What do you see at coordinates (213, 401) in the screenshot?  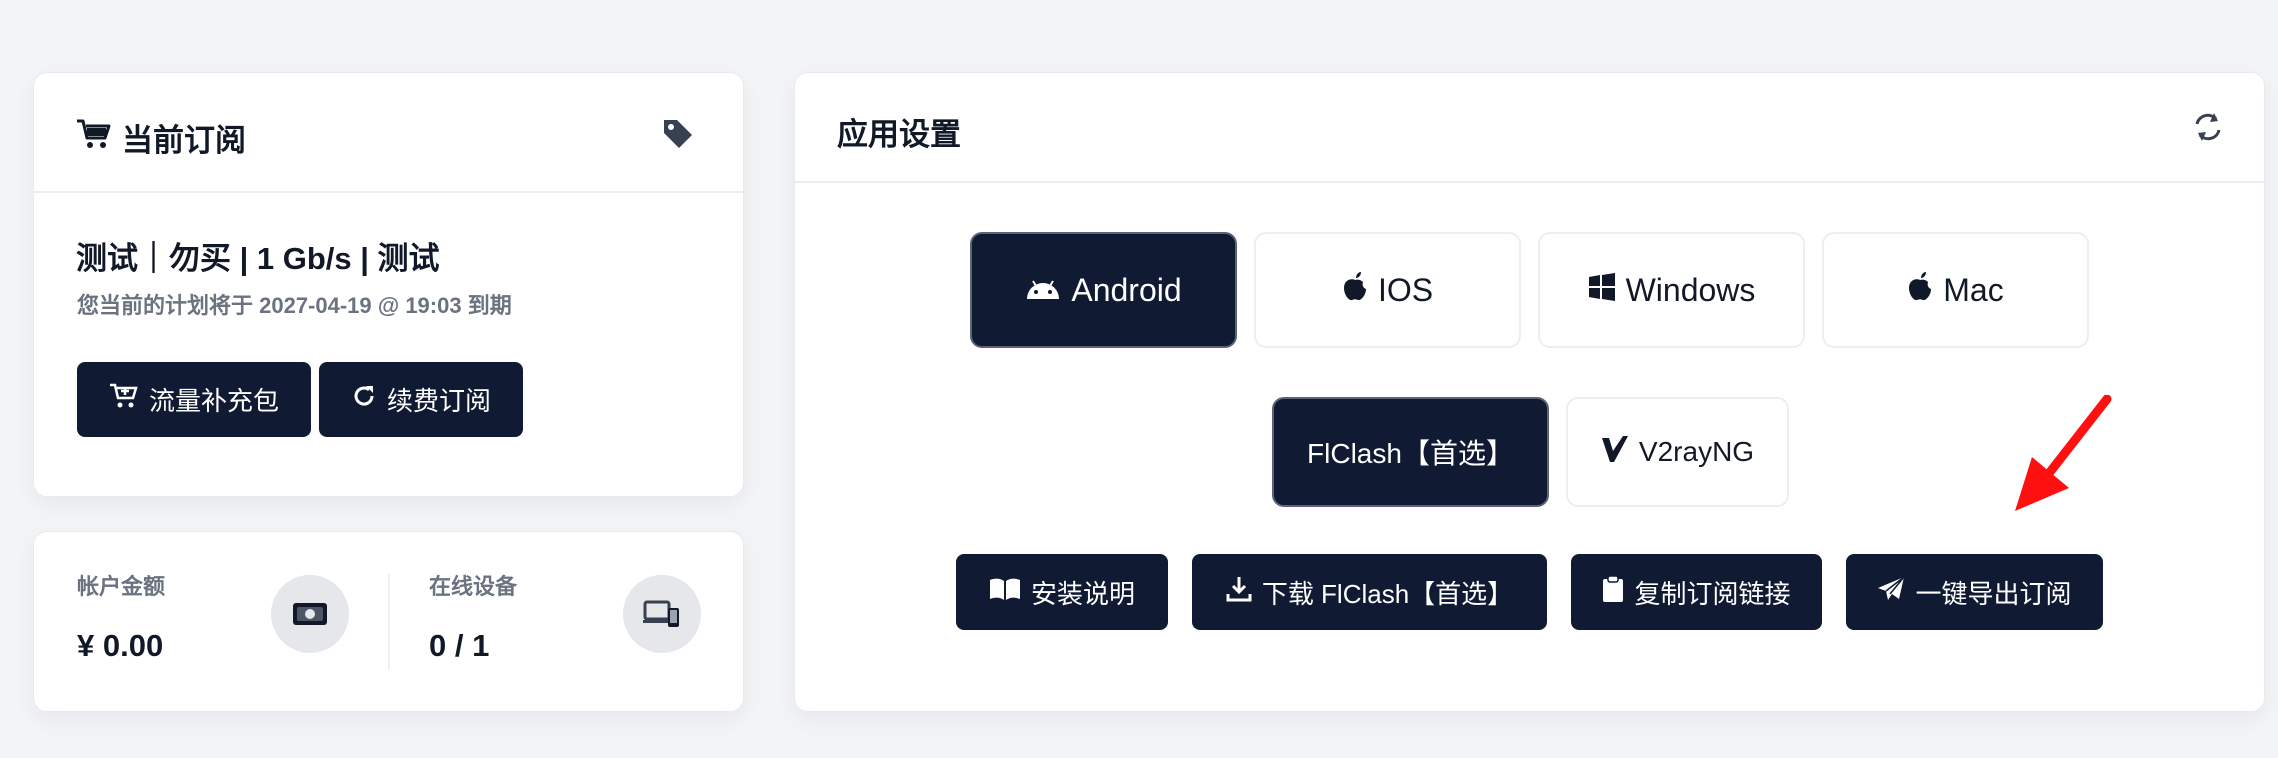 I see `topup-label: 流量补充包` at bounding box center [213, 401].